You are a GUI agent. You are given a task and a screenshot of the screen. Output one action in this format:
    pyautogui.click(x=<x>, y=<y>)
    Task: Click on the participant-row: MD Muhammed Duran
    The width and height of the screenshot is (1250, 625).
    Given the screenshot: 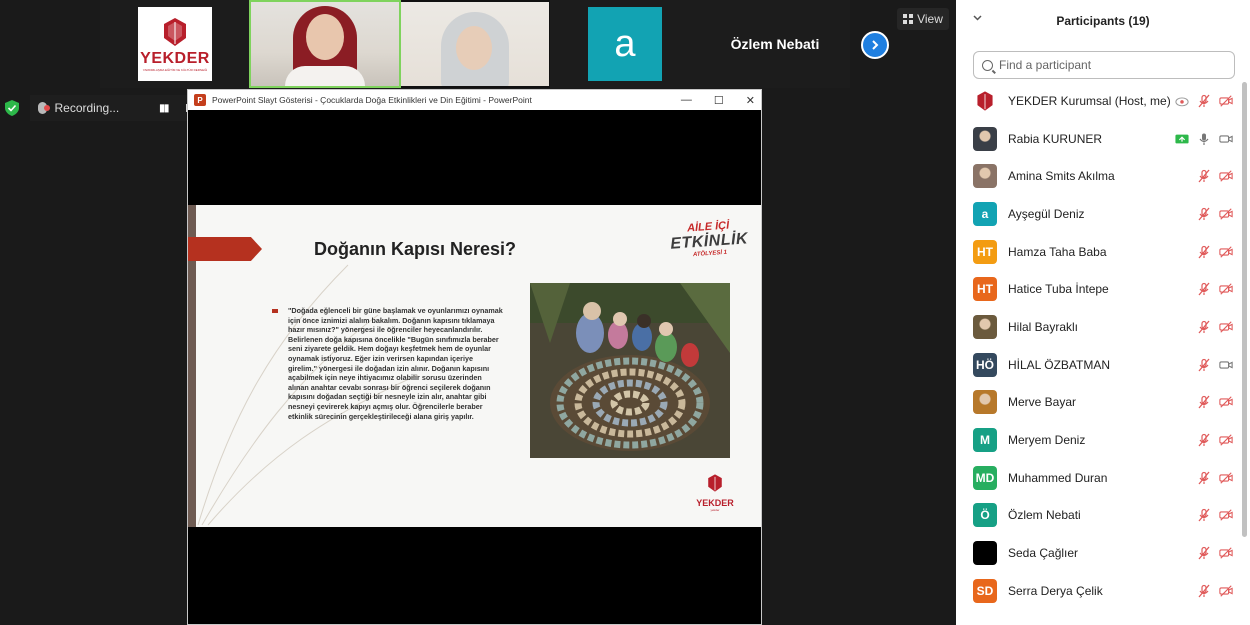 What is the action you would take?
    pyautogui.click(x=1098, y=478)
    